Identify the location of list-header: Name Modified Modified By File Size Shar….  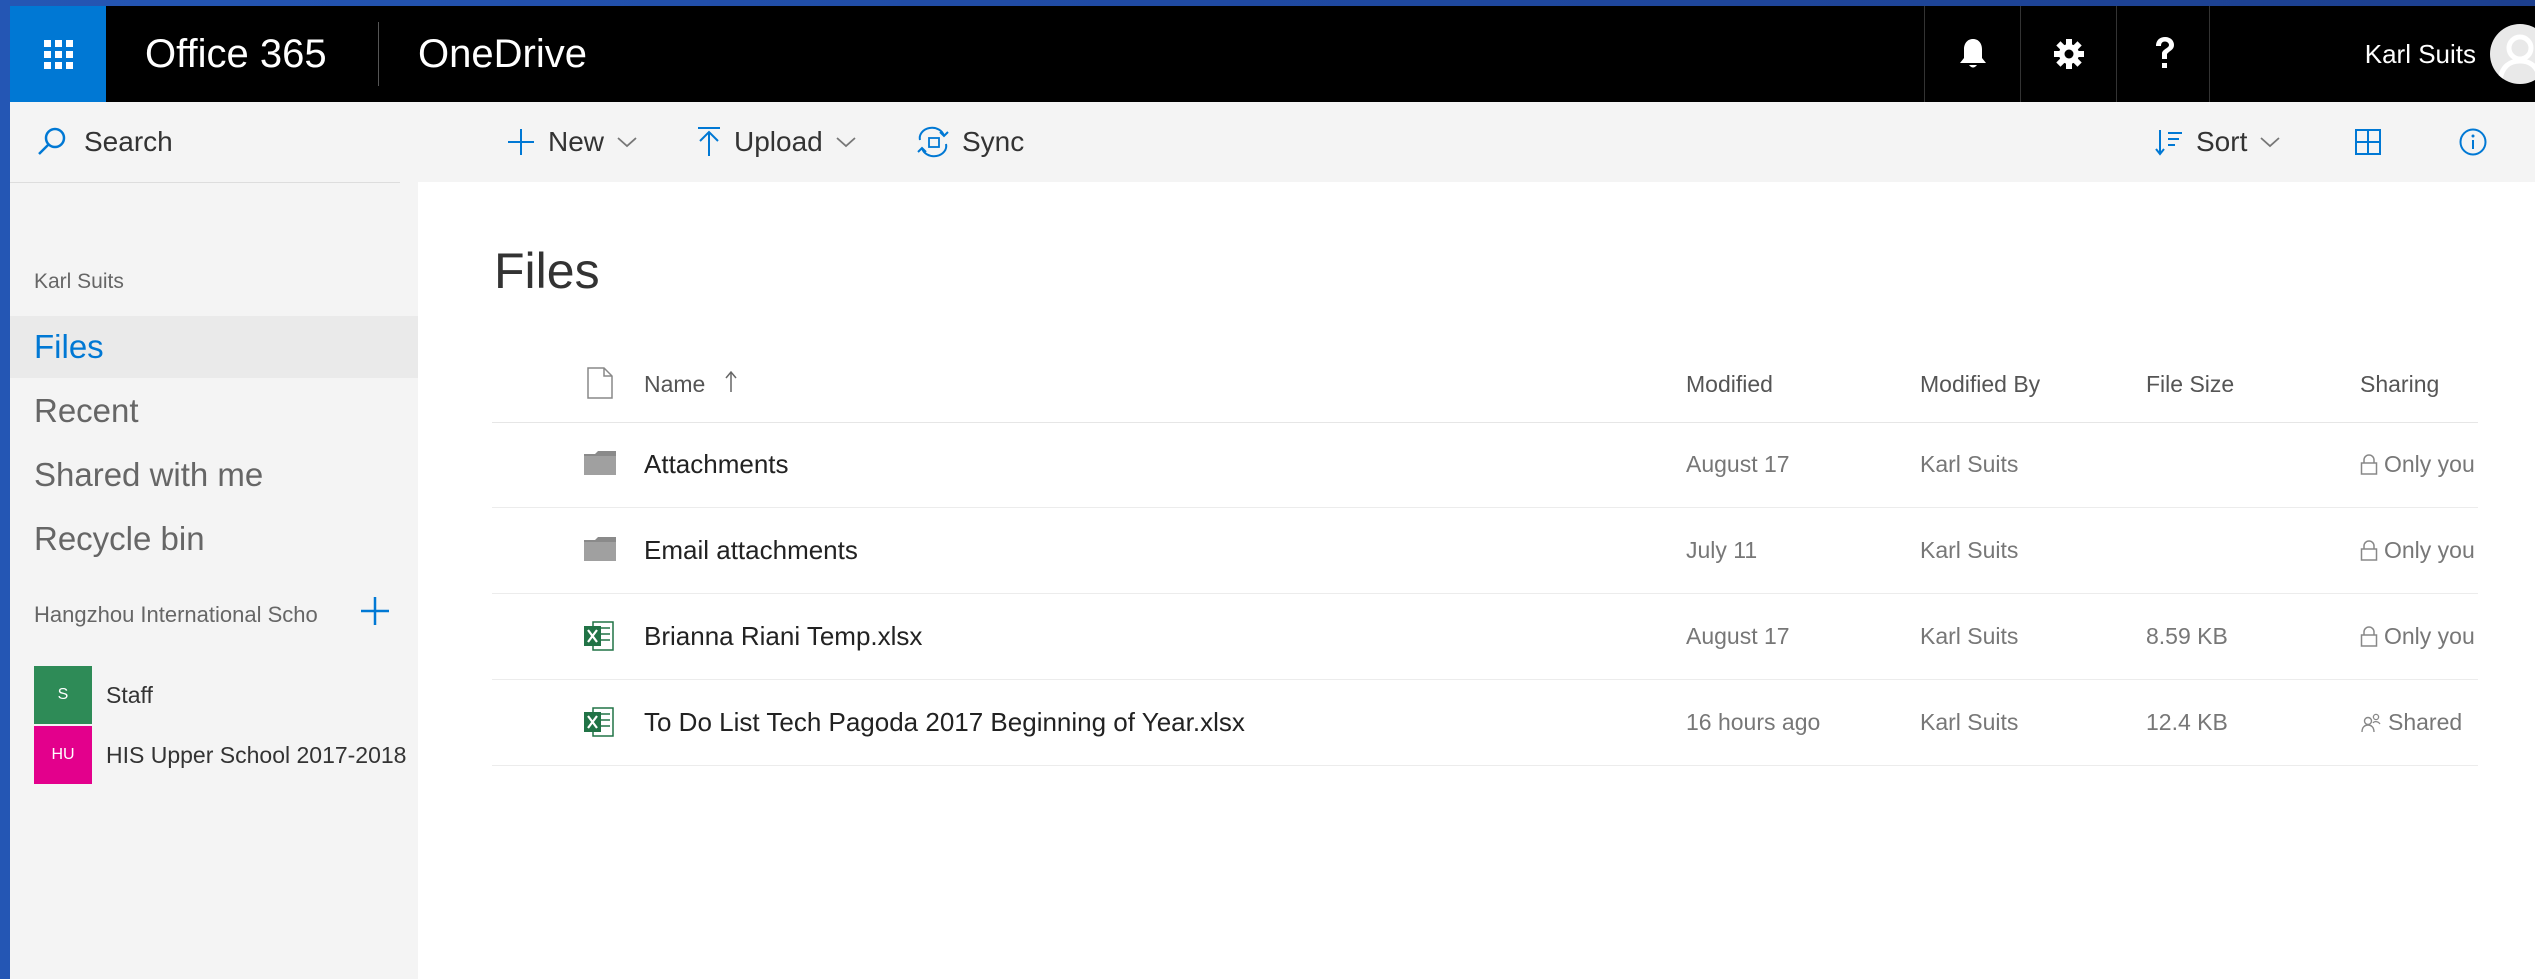
(1485, 384).